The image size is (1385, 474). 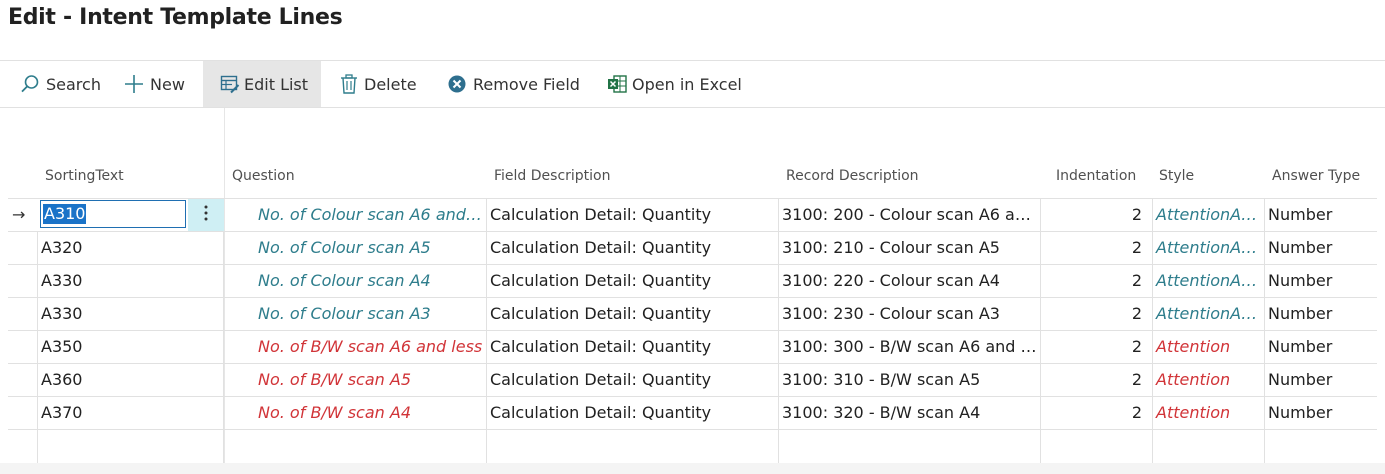 What do you see at coordinates (84, 176) in the screenshot?
I see `column-header-sortingtext: SortingText` at bounding box center [84, 176].